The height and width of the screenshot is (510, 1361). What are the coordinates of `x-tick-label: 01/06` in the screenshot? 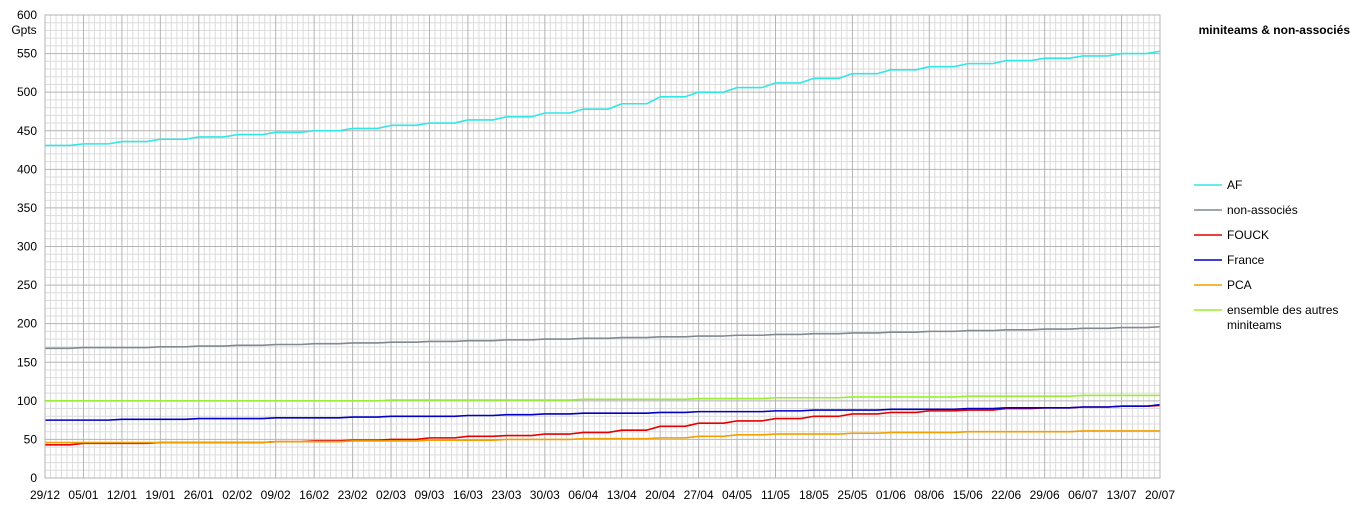 It's located at (891, 495).